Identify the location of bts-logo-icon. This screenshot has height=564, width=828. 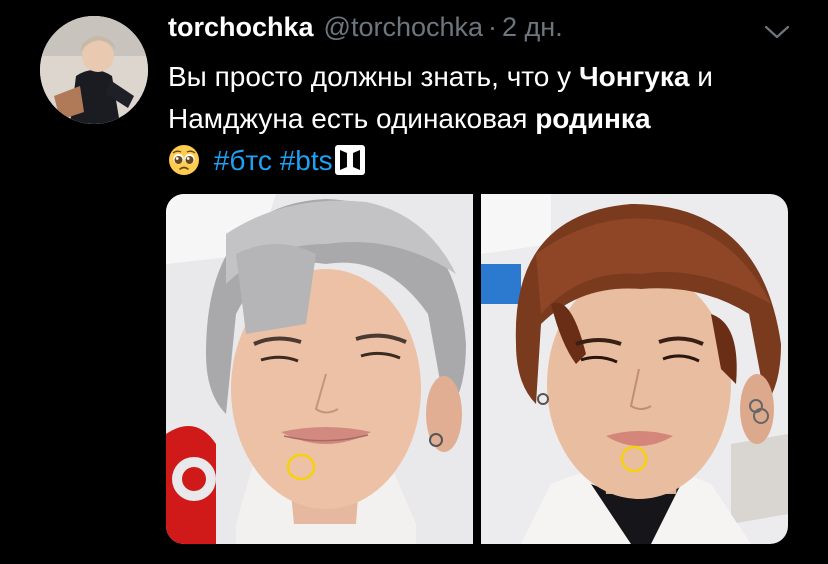
(349, 160).